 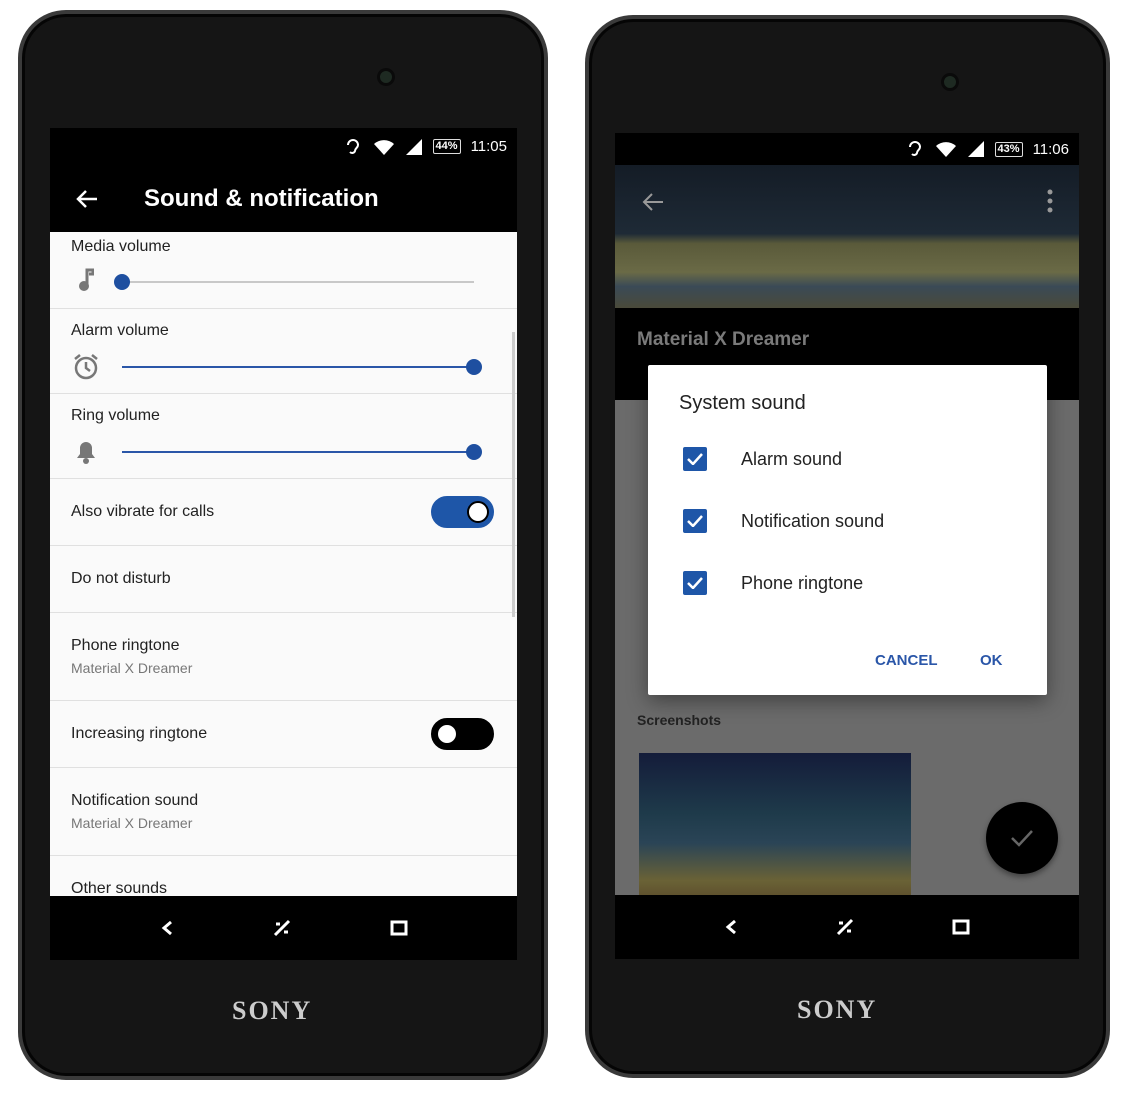 What do you see at coordinates (802, 582) in the screenshot?
I see `option-label: Phone ringtone` at bounding box center [802, 582].